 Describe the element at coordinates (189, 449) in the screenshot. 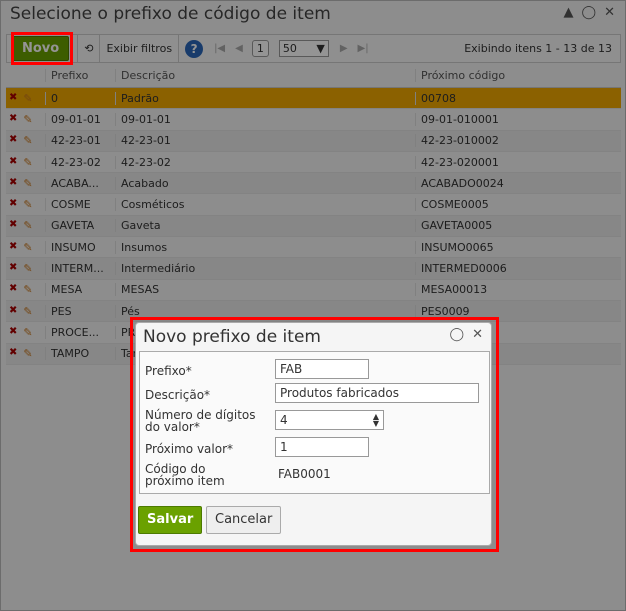

I see `next-value-label: Próximo valor*` at that location.